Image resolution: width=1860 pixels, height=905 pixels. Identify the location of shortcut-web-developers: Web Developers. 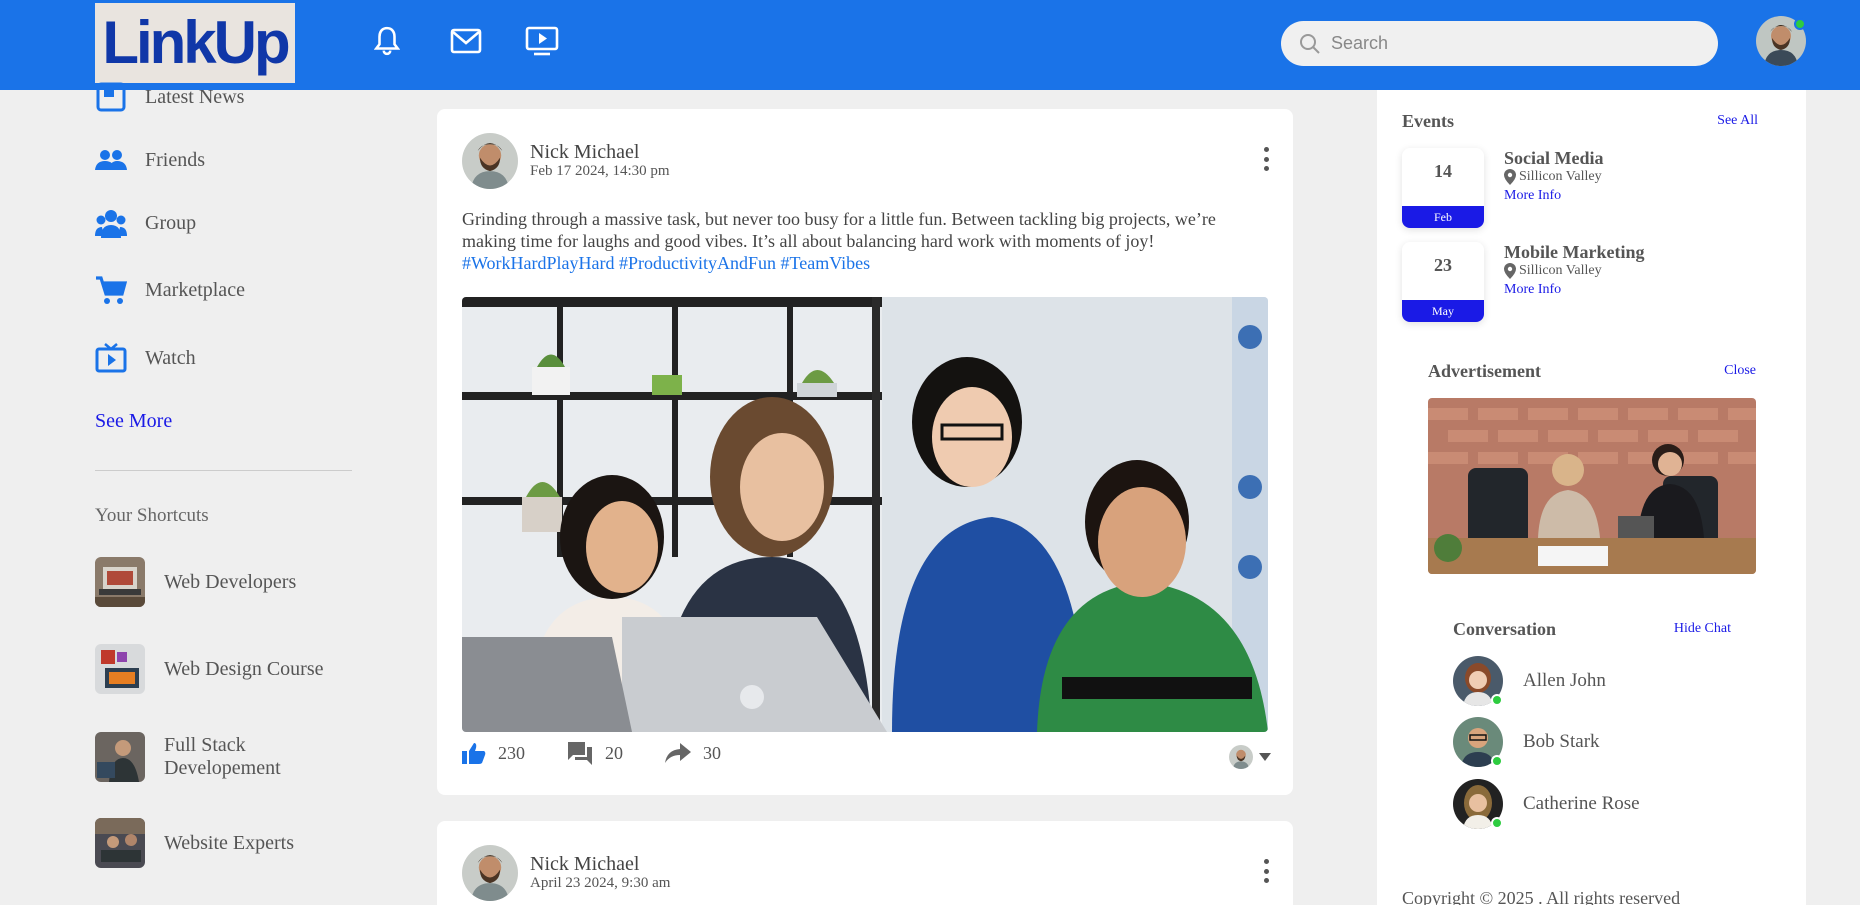
(217, 582).